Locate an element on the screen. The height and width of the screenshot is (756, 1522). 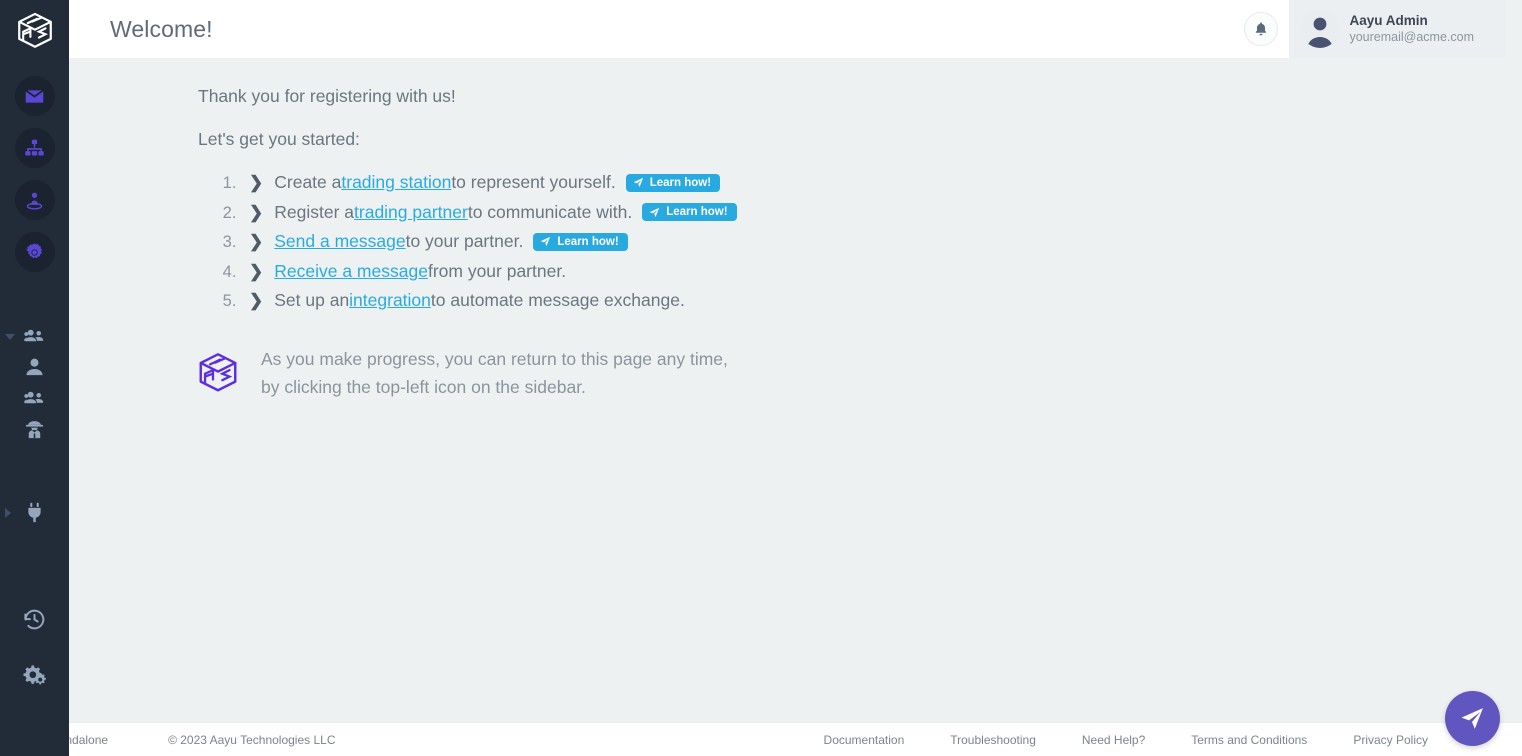
sidebar-item-roles is located at coordinates (34, 429).